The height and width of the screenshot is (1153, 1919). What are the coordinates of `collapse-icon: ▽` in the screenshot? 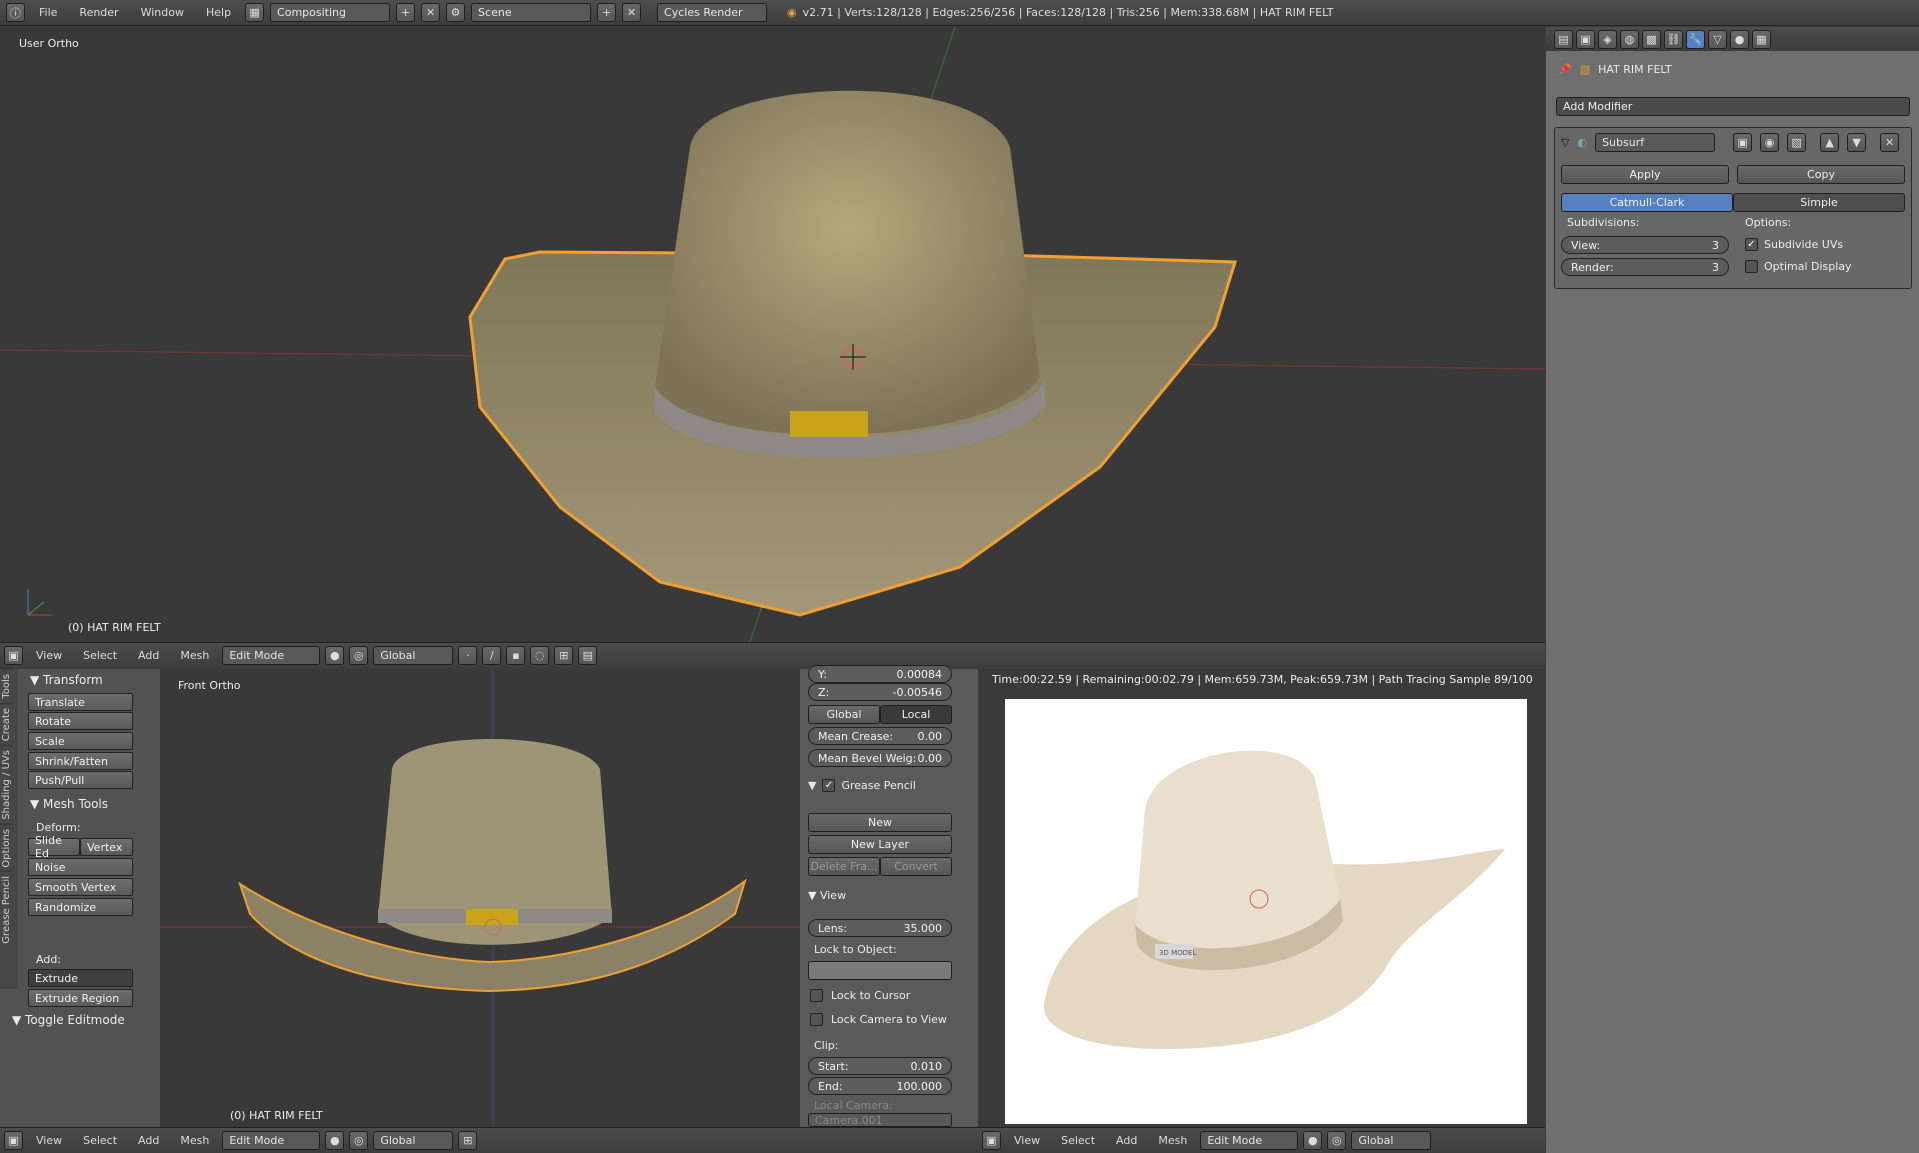 It's located at (1565, 142).